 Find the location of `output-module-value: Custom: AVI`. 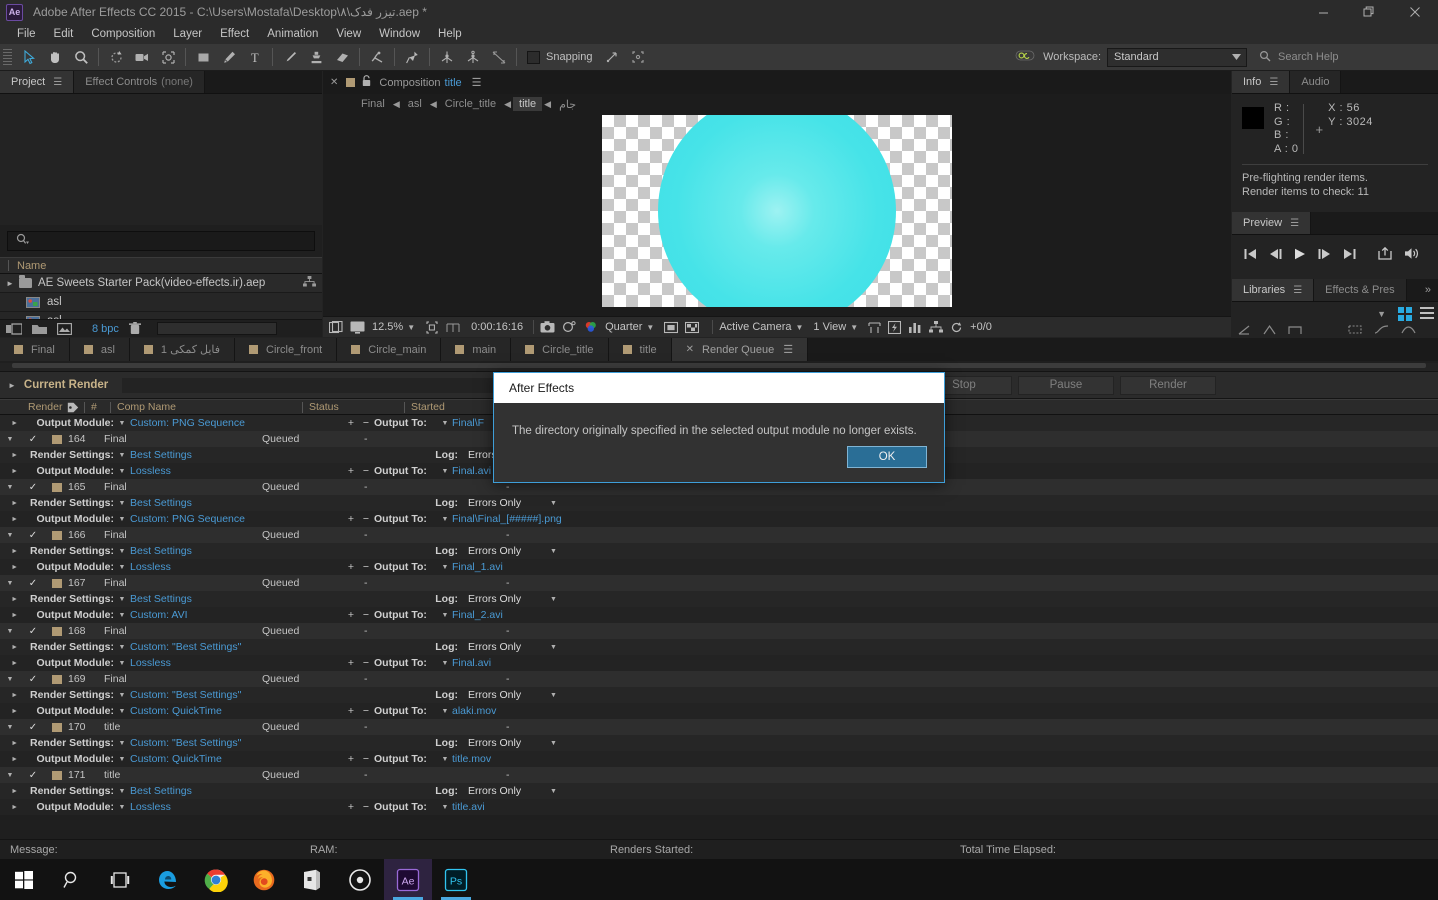

output-module-value: Custom: AVI is located at coordinates (237, 615).